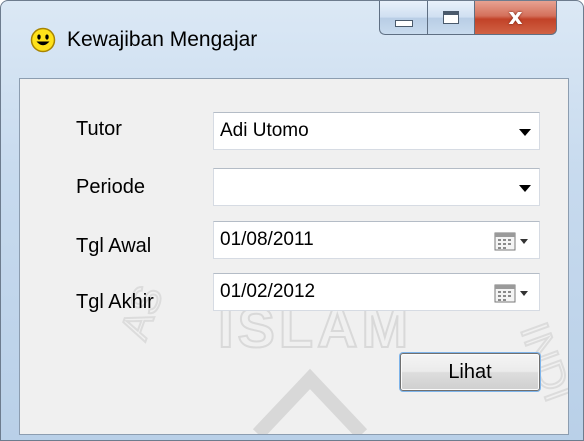  What do you see at coordinates (264, 130) in the screenshot?
I see `tutor-value: Adi Utomo` at bounding box center [264, 130].